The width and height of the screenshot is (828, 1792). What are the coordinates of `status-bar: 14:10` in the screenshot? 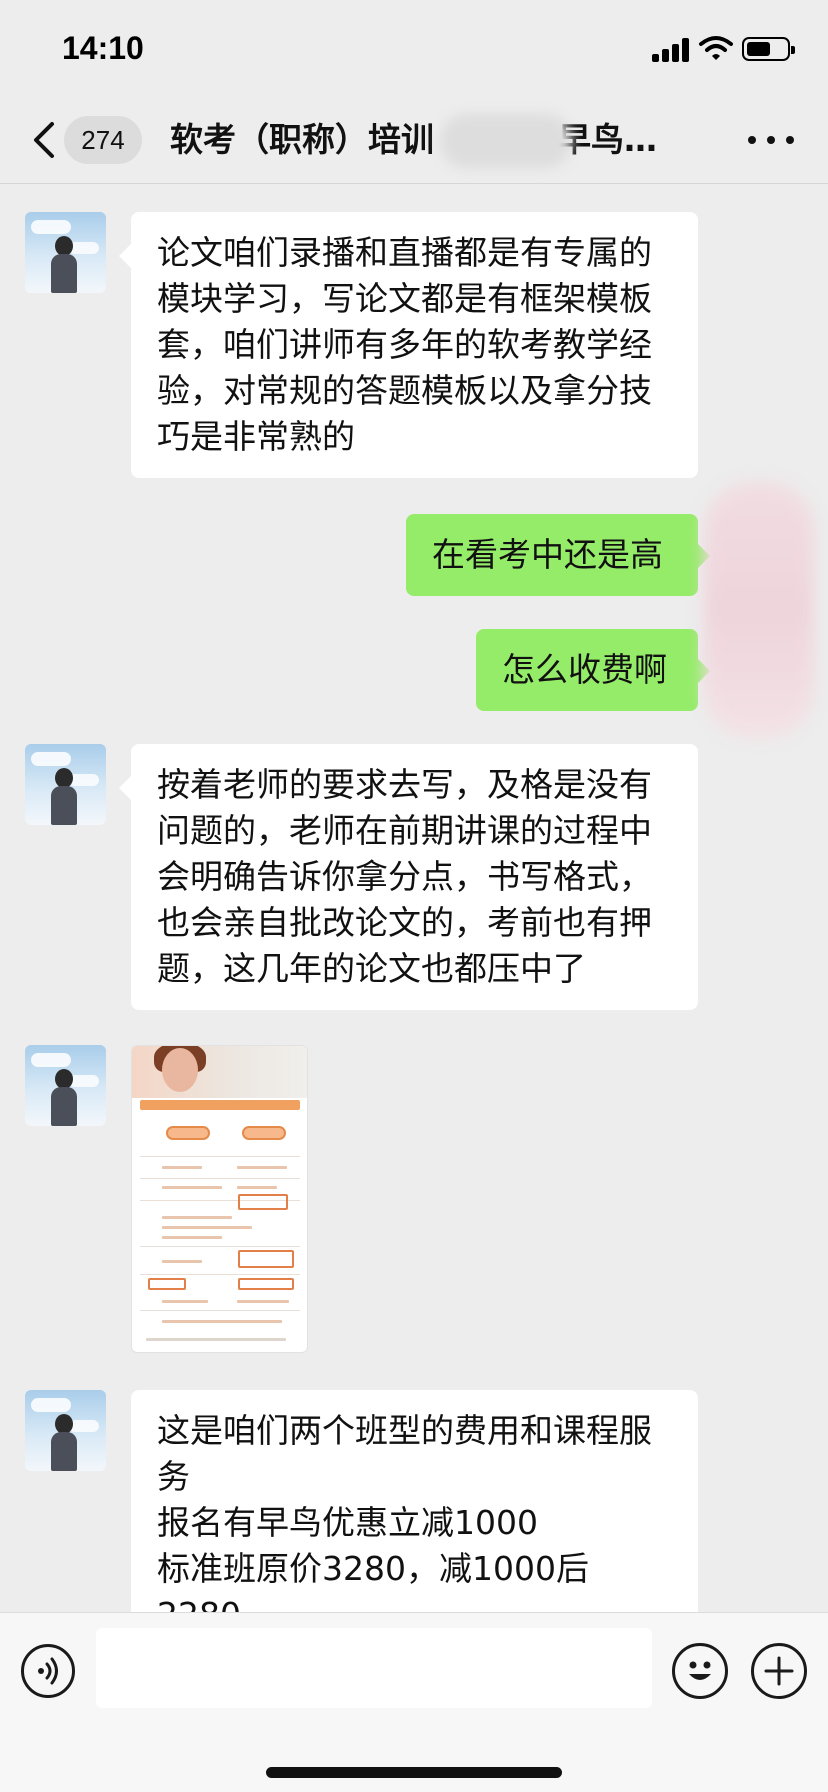 It's located at (414, 48).